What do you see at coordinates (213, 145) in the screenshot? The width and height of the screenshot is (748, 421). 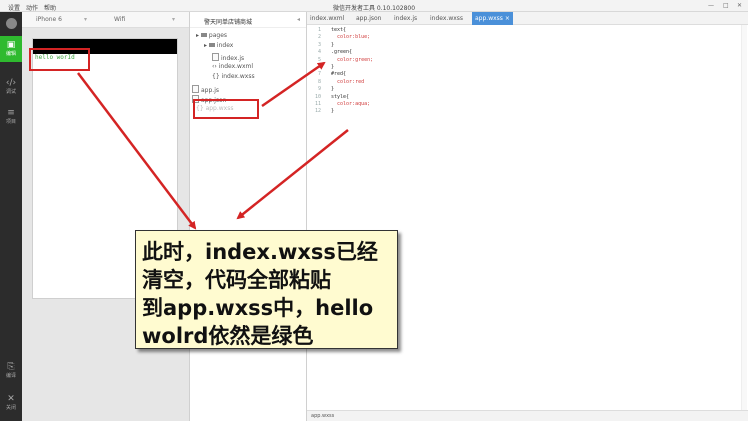 I see `annotation-arrows` at bounding box center [213, 145].